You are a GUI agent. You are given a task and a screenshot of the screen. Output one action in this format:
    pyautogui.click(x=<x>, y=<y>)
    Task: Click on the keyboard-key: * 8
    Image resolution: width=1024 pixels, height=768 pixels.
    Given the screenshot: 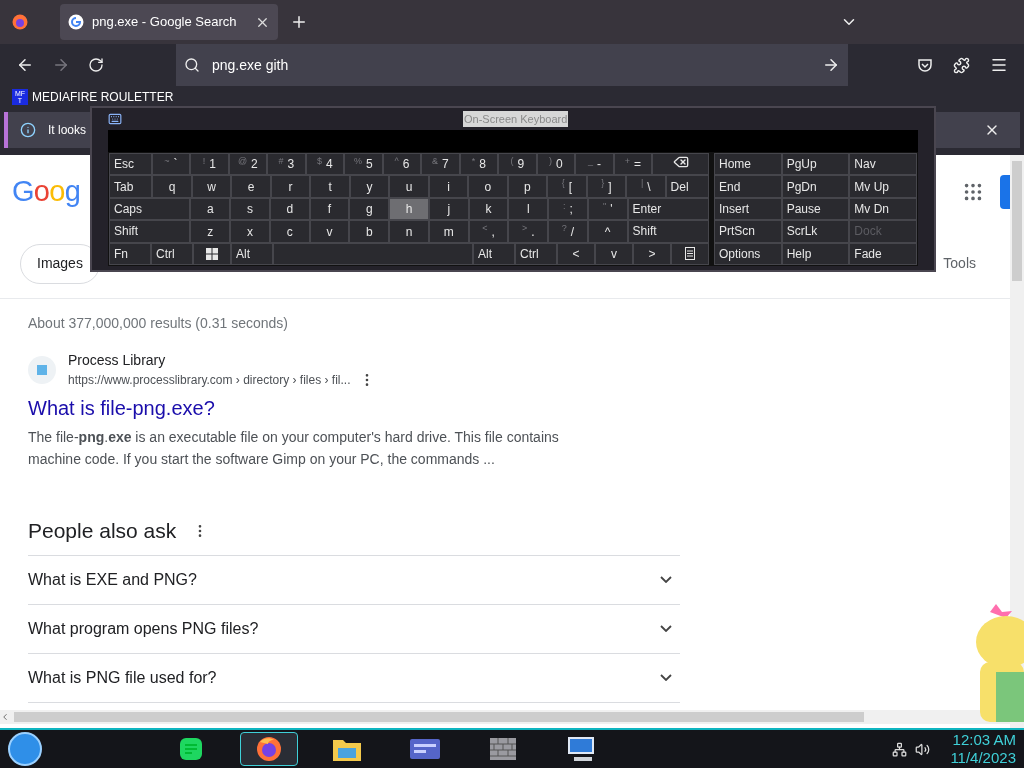 What is the action you would take?
    pyautogui.click(x=479, y=164)
    